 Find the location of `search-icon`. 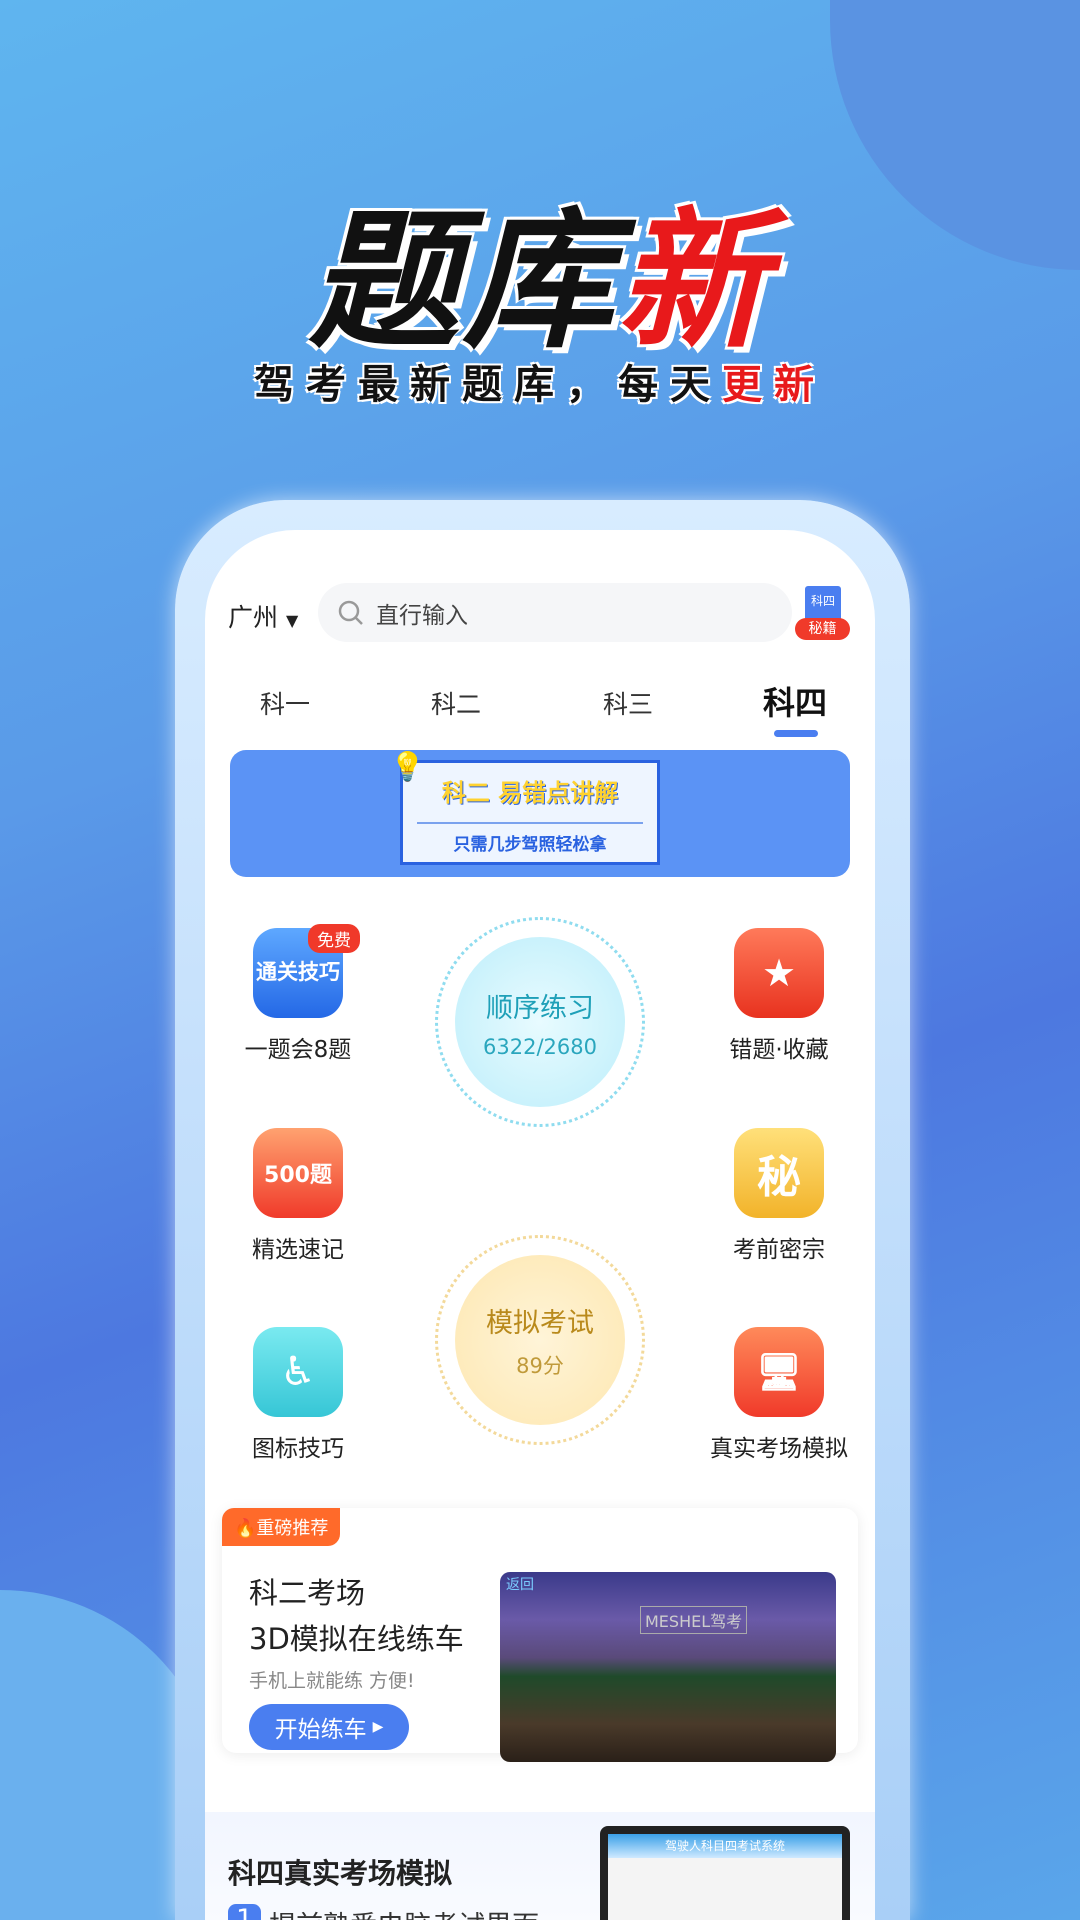

search-icon is located at coordinates (350, 612).